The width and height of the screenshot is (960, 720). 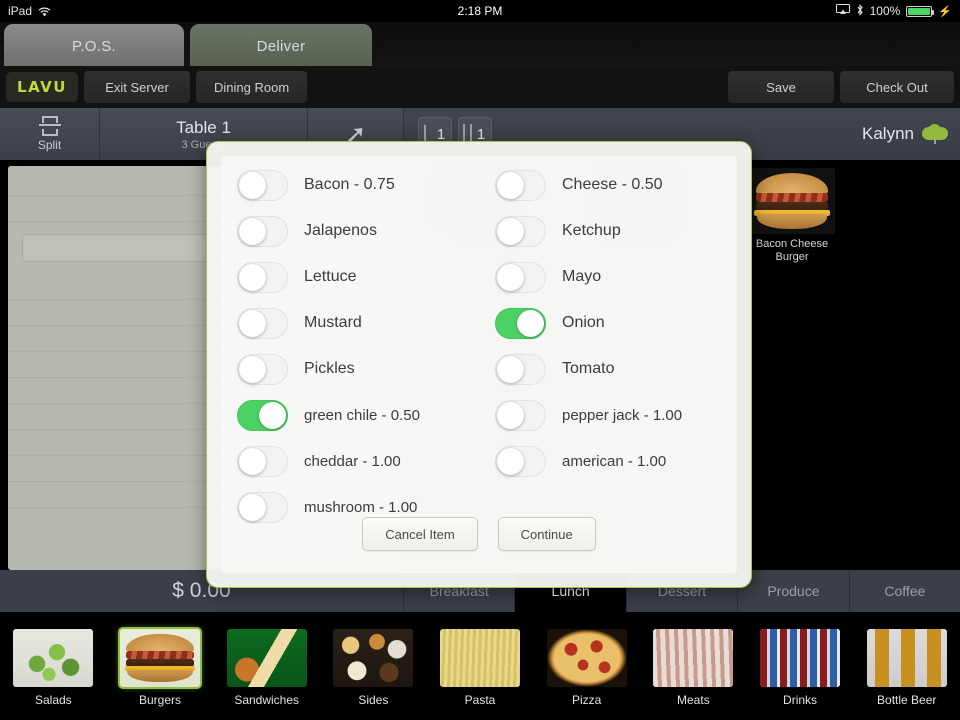 I want to click on modifier-row-pickles: Pickles, so click(x=350, y=369).